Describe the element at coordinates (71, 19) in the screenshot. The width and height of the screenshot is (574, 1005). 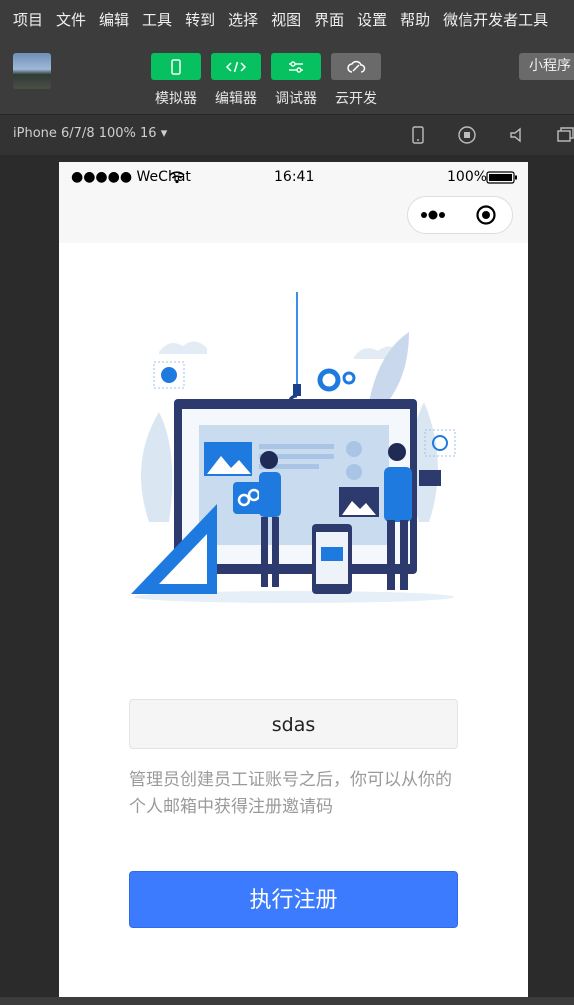
I see `menu-item-file: 文件` at that location.